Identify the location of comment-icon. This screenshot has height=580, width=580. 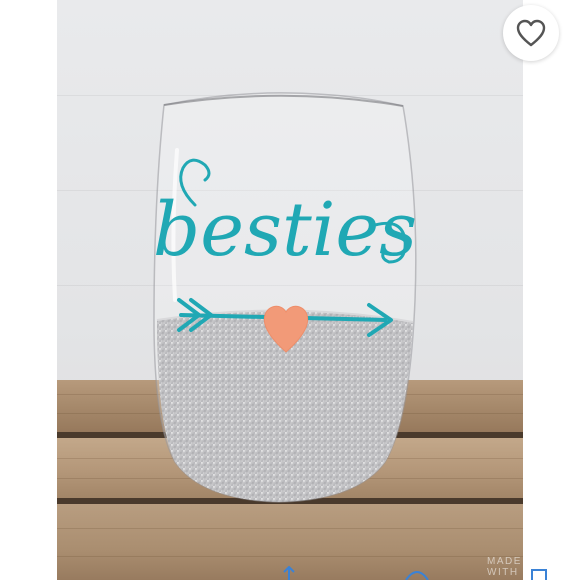
(417, 573).